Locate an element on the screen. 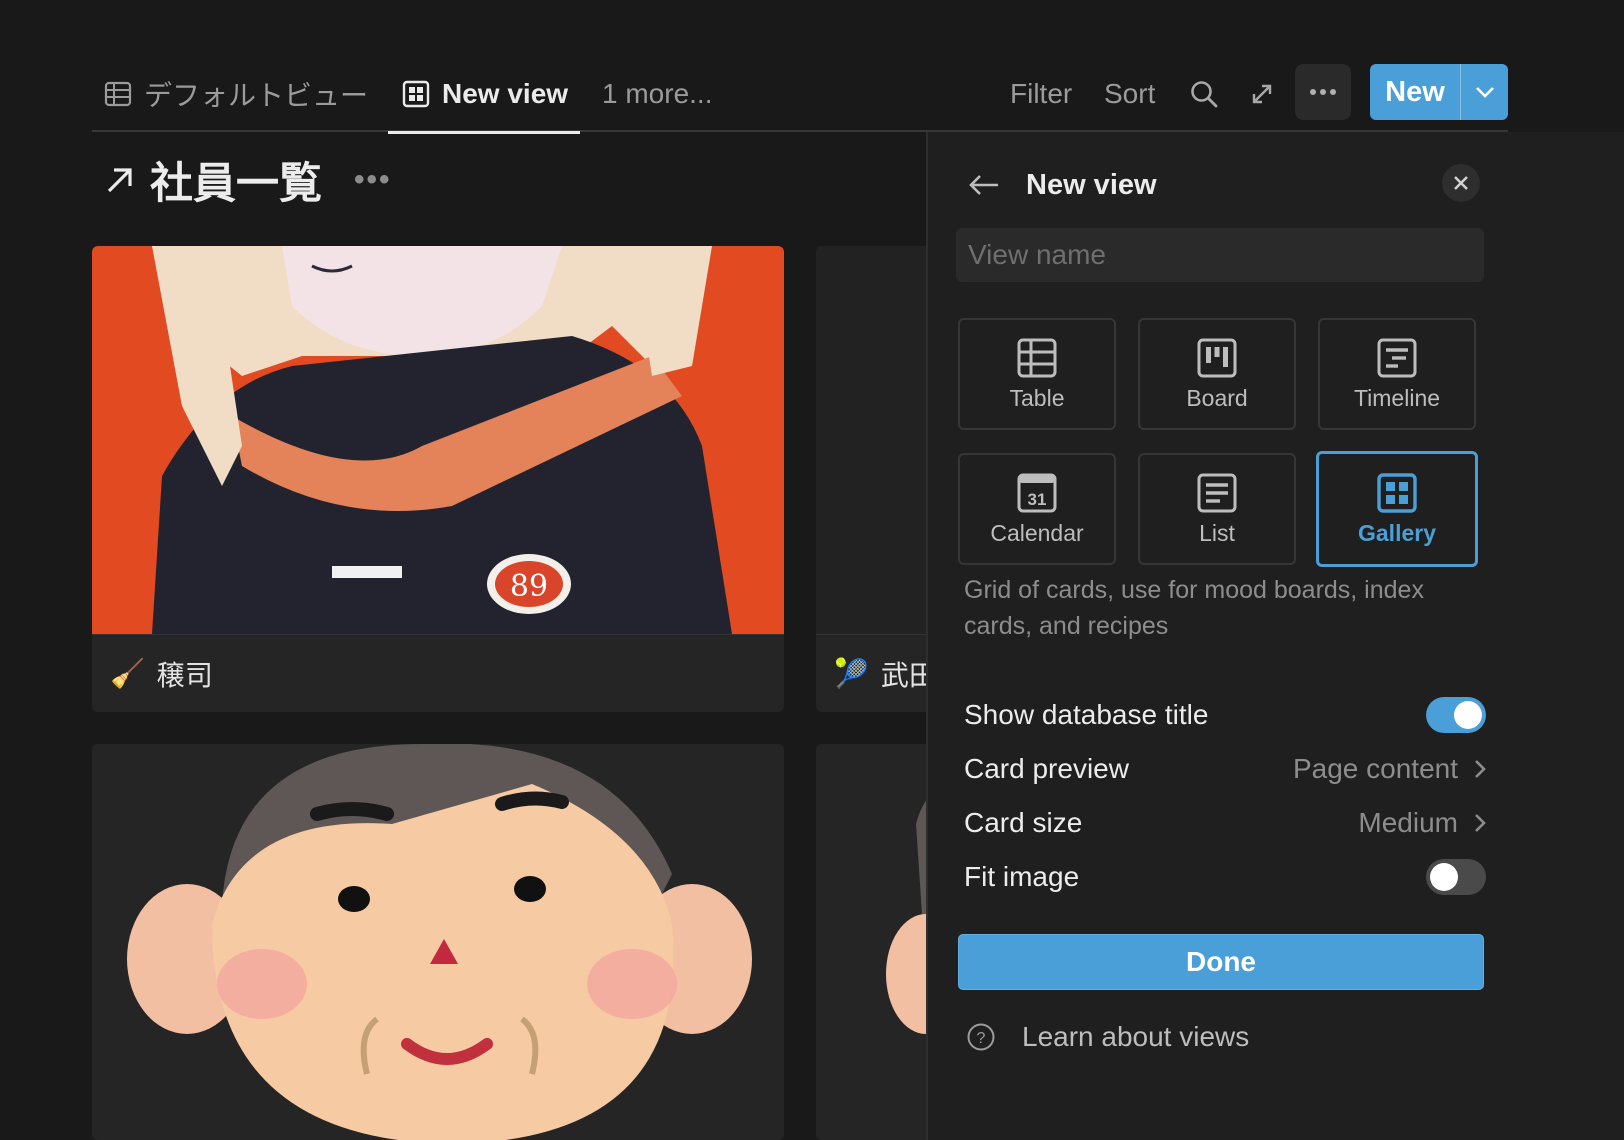 The height and width of the screenshot is (1140, 1624). card-preview-value: Page content is located at coordinates (1389, 769).